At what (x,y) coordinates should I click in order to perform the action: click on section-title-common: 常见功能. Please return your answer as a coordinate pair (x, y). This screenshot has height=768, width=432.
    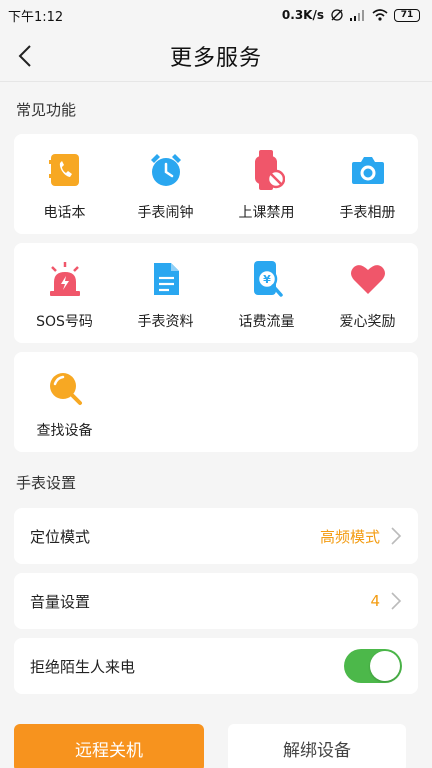
    Looking at the image, I should click on (46, 110).